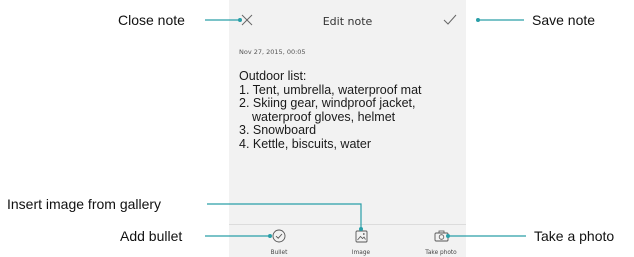 The height and width of the screenshot is (257, 634). I want to click on callout-save-note: Save note, so click(564, 20).